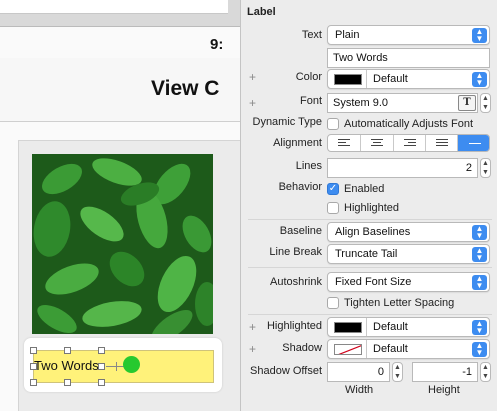 The width and height of the screenshot is (497, 411). Describe the element at coordinates (295, 252) in the screenshot. I see `line-break-label: Line Break` at that location.